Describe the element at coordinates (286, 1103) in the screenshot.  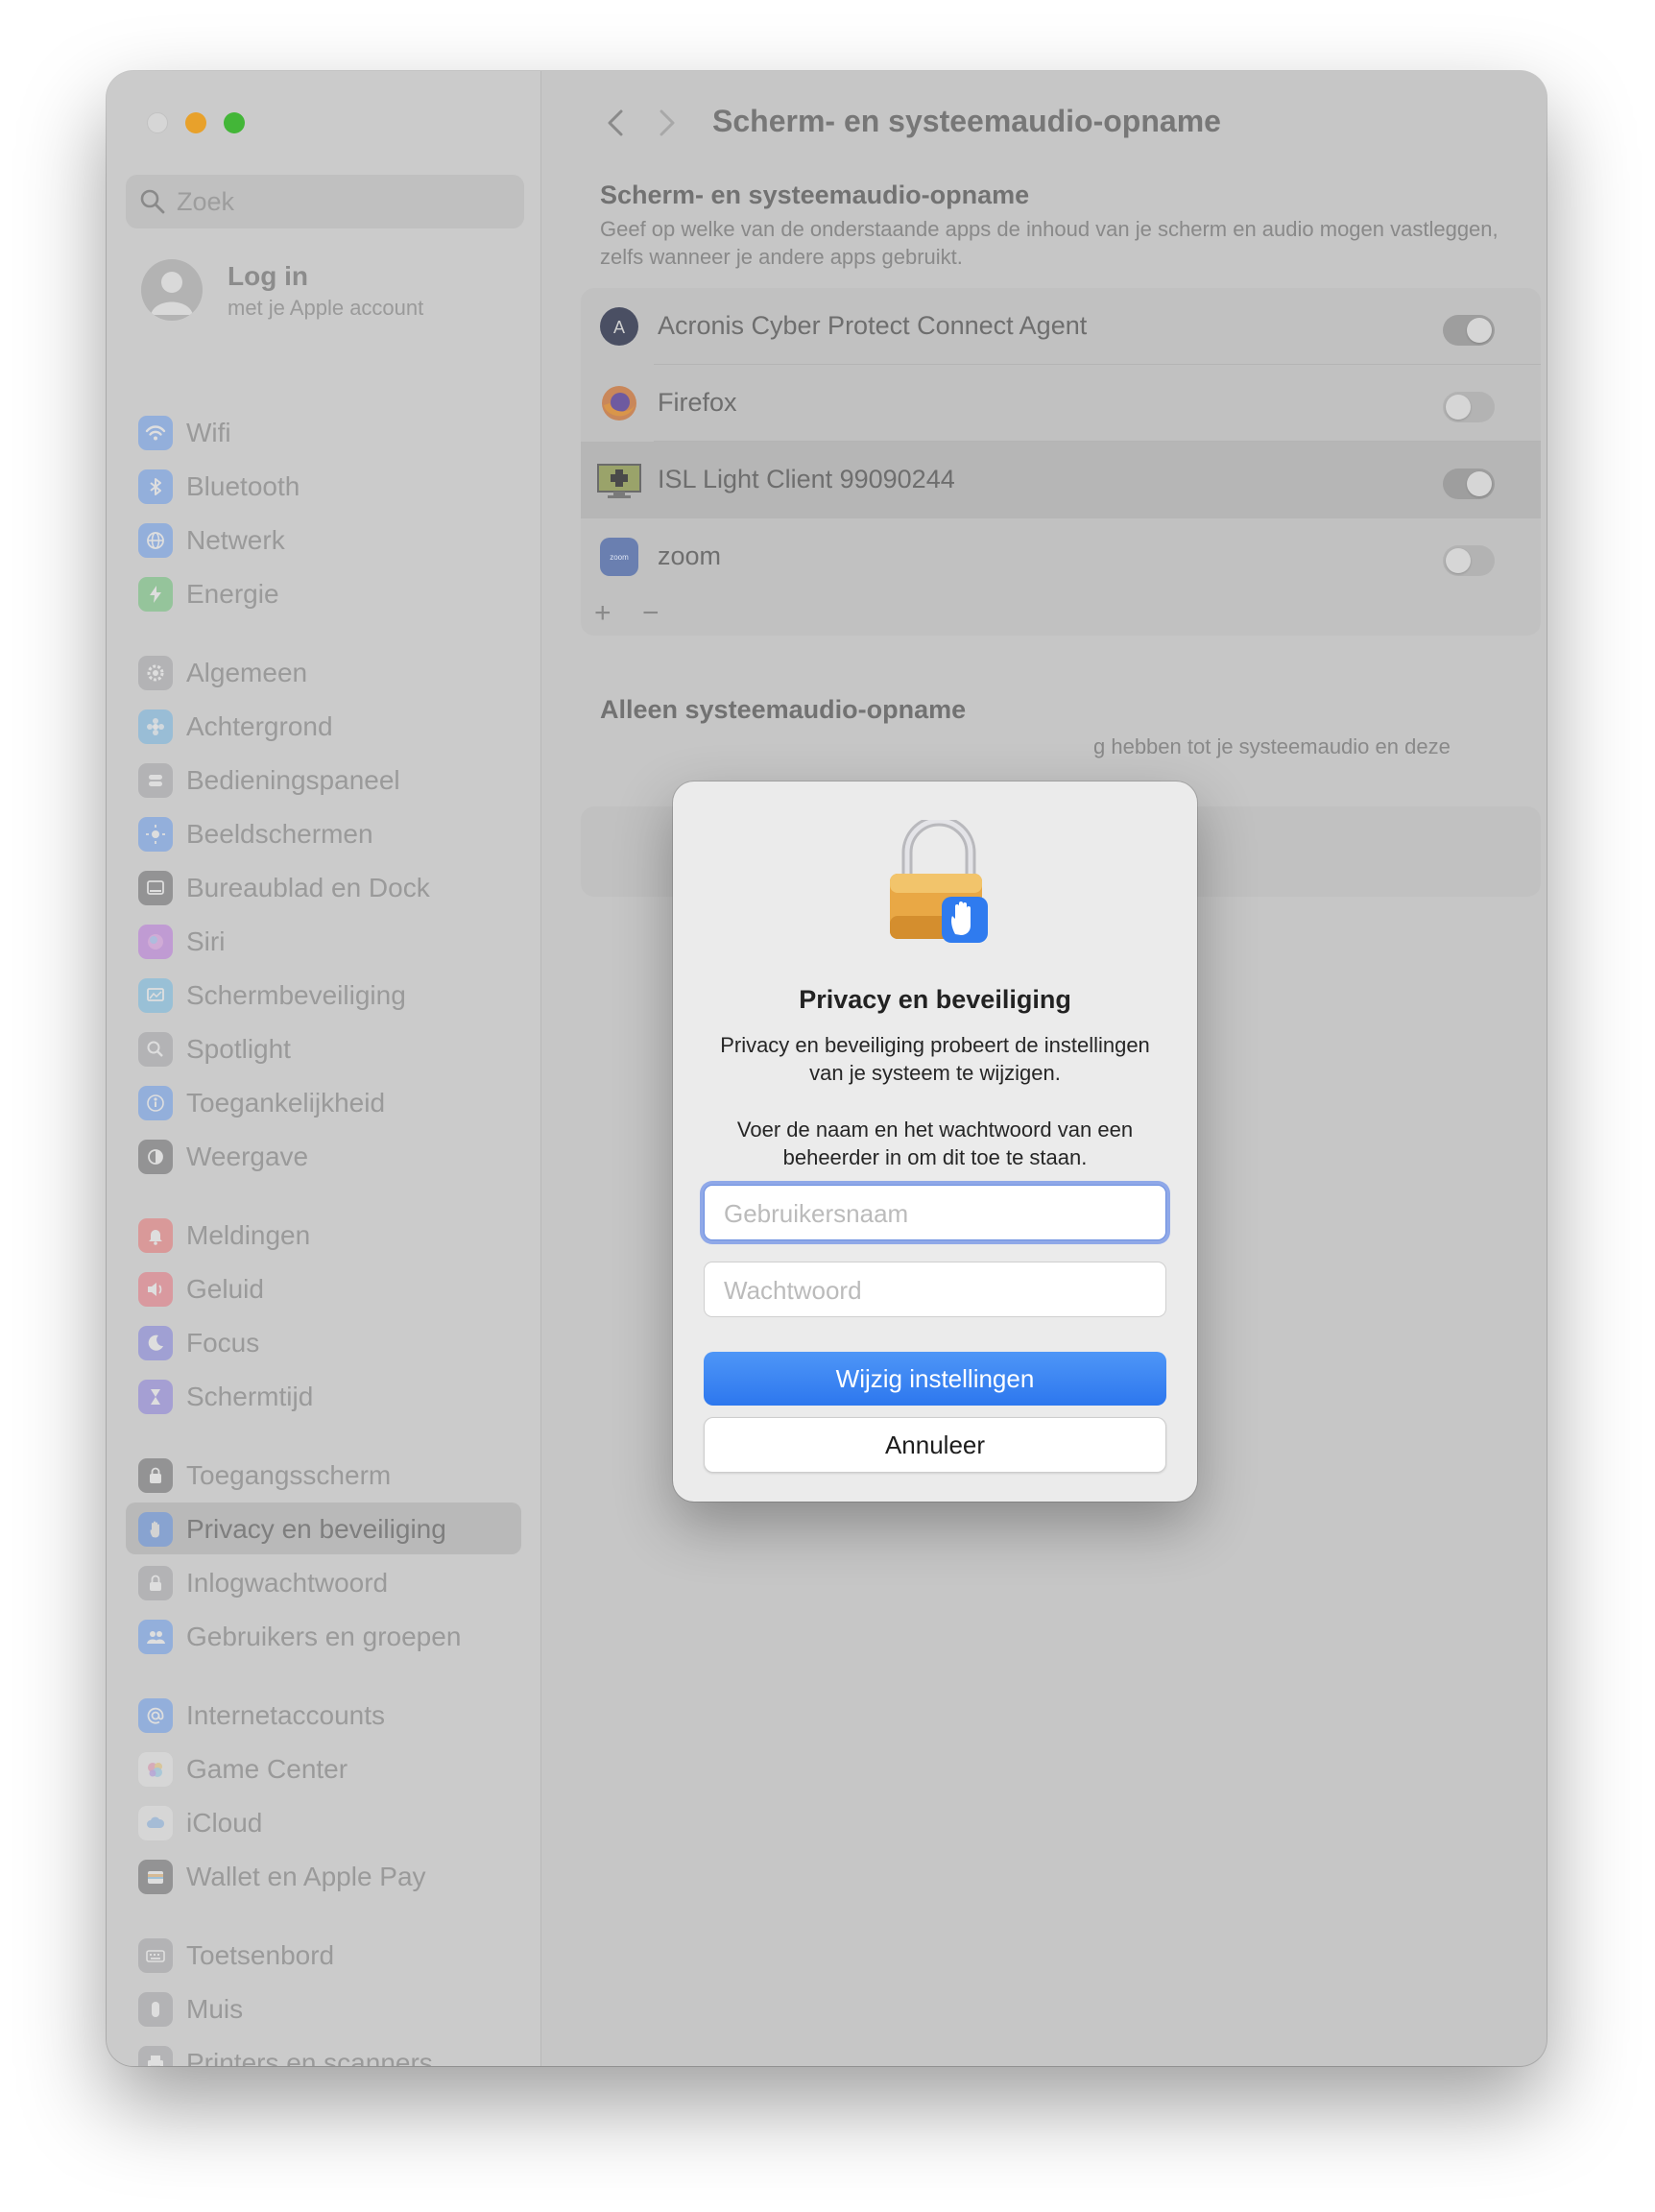
I see `sidebar-item-label: Toegankelijkheid` at that location.